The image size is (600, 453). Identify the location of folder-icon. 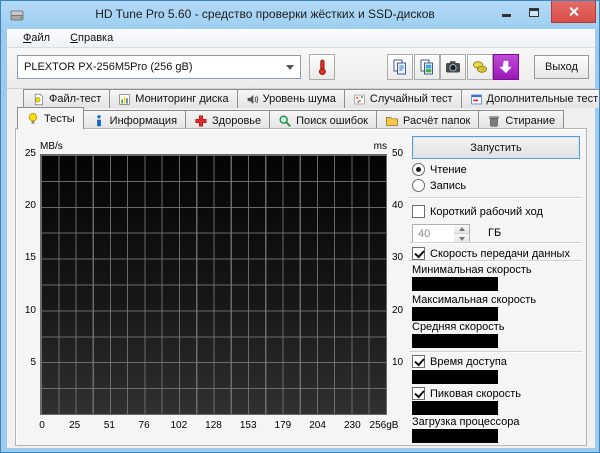
(392, 121).